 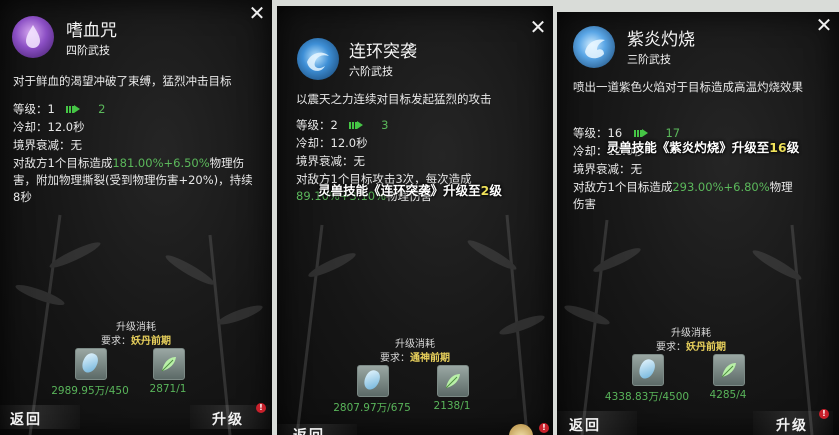 I want to click on item-count: 4338.83万/4500, so click(x=647, y=397).